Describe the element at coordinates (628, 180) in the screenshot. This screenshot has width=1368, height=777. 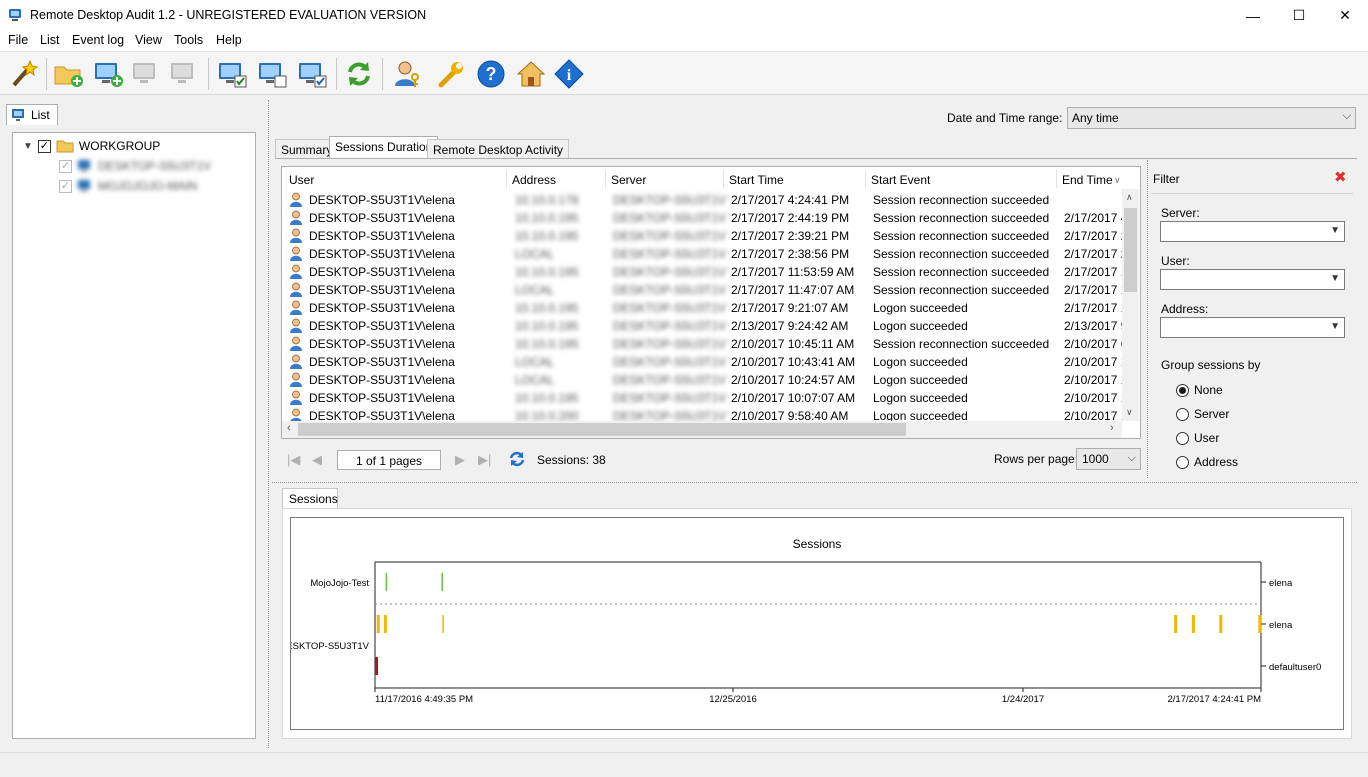
I see `column-header-server: Server` at that location.